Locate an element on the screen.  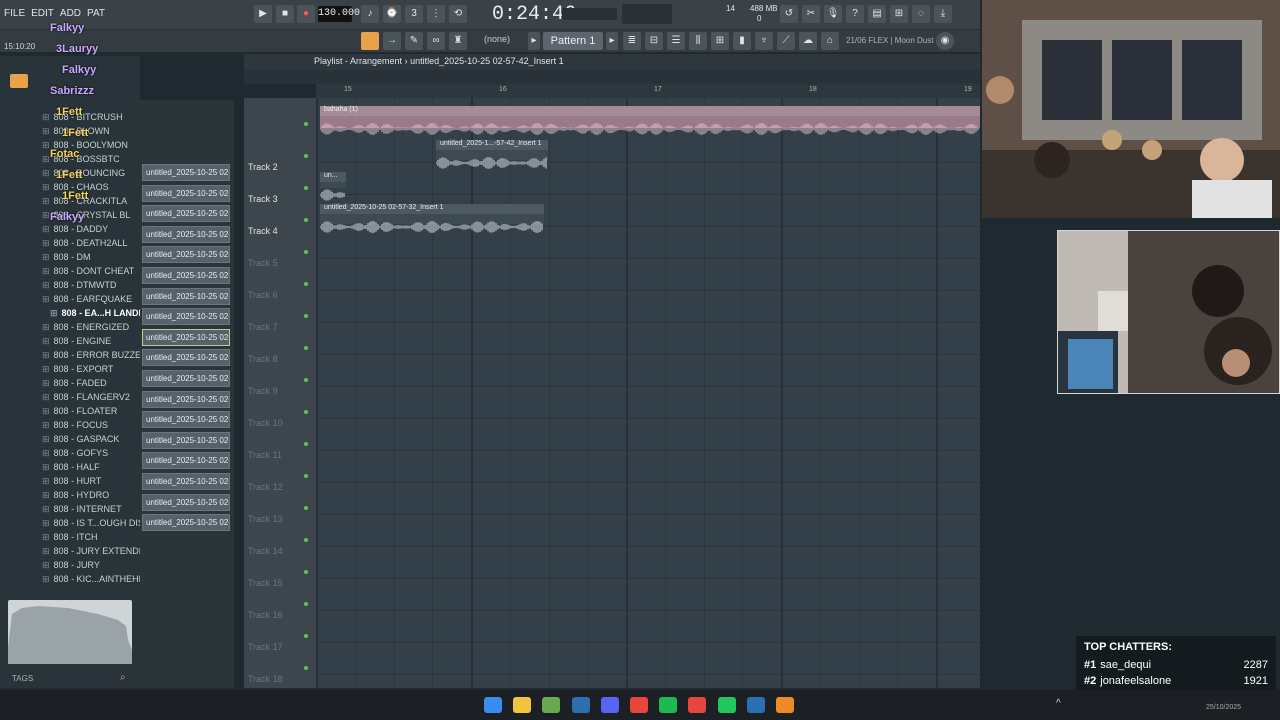
audio-clip: untitled_2025-1...-57-42_Insert 1 is located at coordinates (491, 154).